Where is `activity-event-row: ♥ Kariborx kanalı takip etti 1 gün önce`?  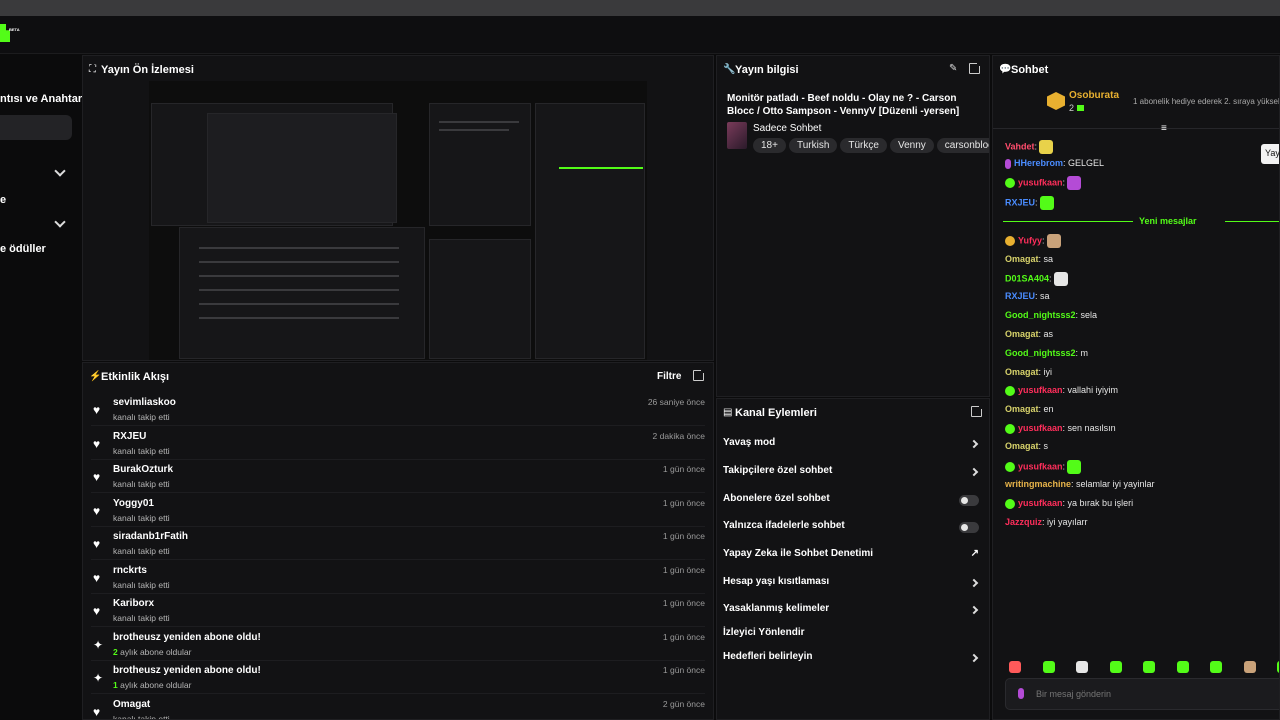
activity-event-row: ♥ Kariborx kanalı takip etti 1 gün önce is located at coordinates (398, 610).